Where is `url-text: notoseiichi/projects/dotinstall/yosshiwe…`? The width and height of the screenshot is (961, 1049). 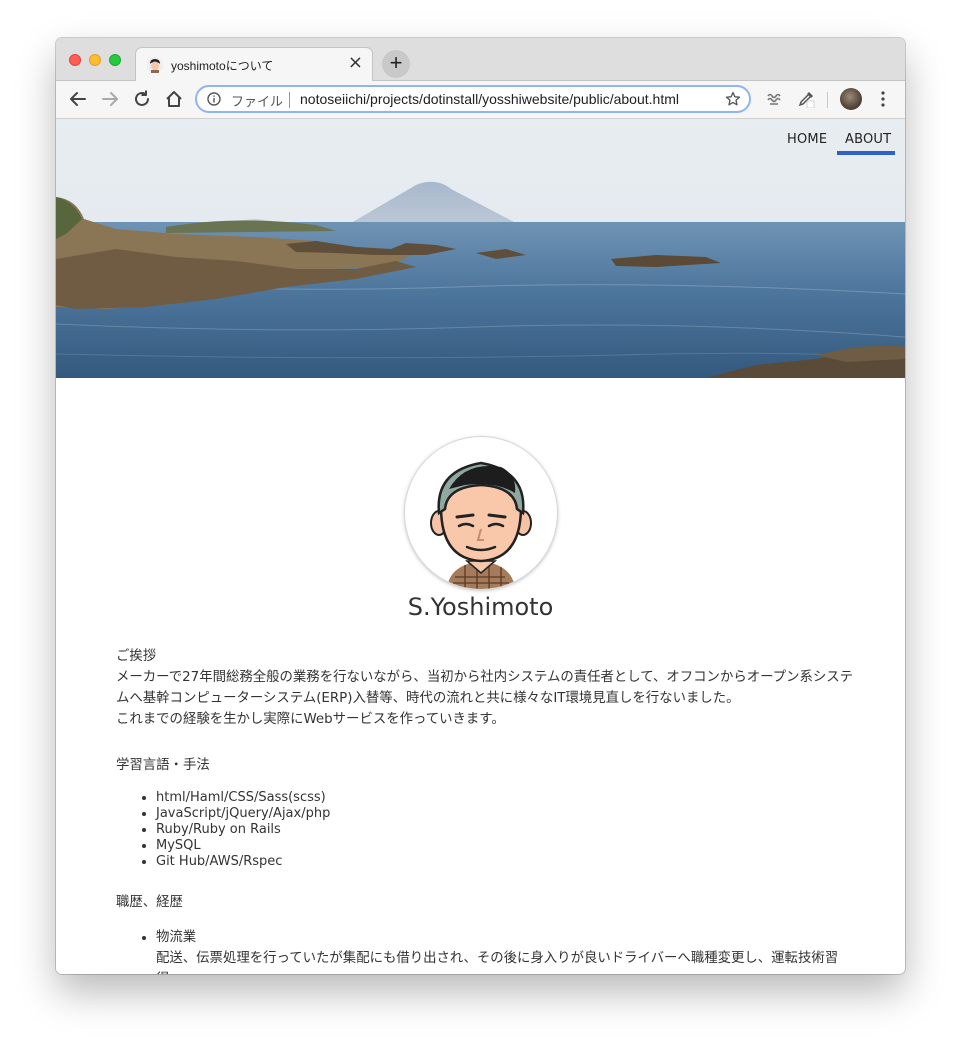 url-text: notoseiichi/projects/dotinstall/yosshiwe… is located at coordinates (489, 99).